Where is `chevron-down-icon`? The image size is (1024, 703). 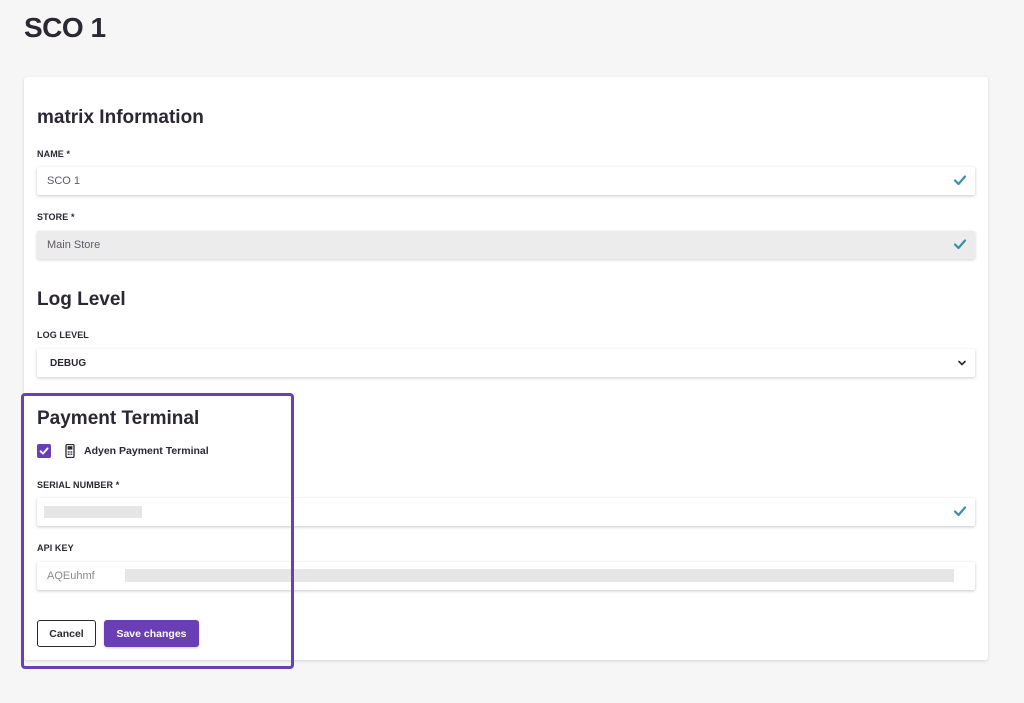 chevron-down-icon is located at coordinates (962, 363).